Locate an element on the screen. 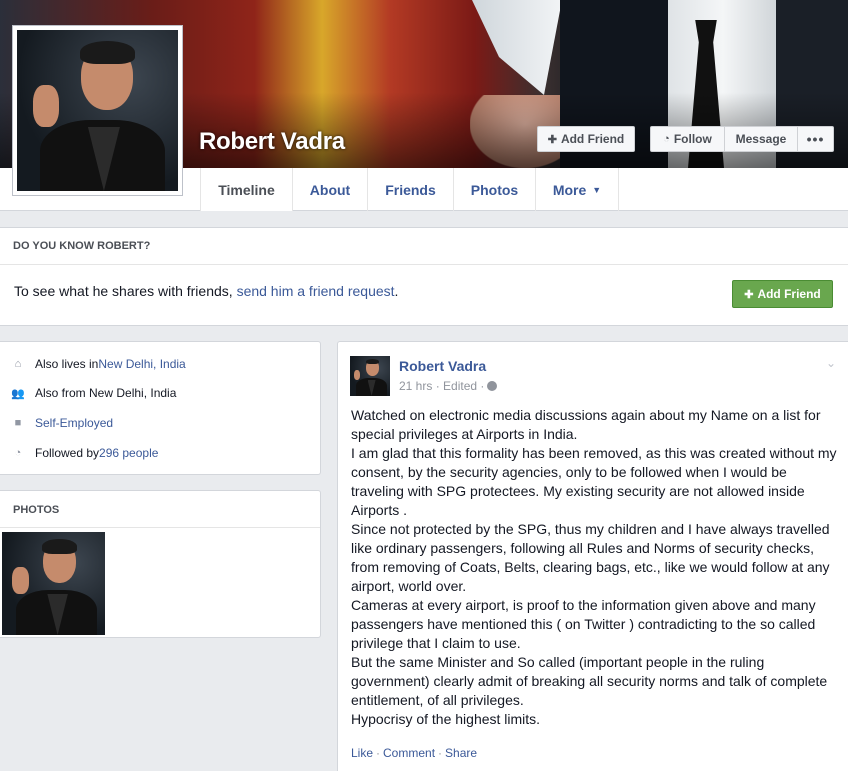 The image size is (848, 771). post-author: Robert Vadra is located at coordinates (442, 366).